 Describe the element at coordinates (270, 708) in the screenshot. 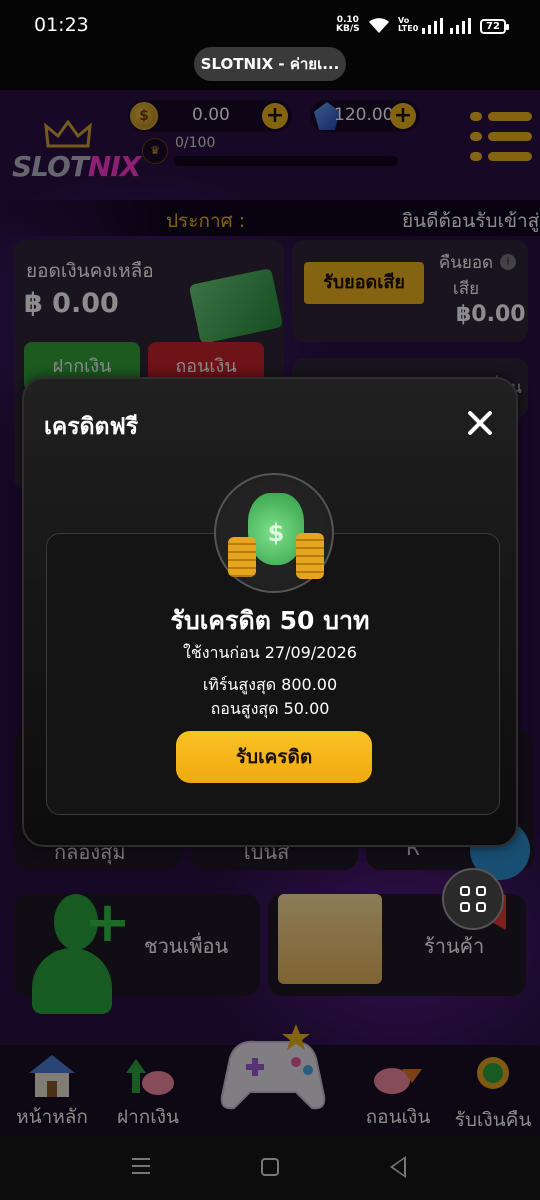

I see `reward-max-withdraw: ถอนสูงสุด 50.00` at that location.